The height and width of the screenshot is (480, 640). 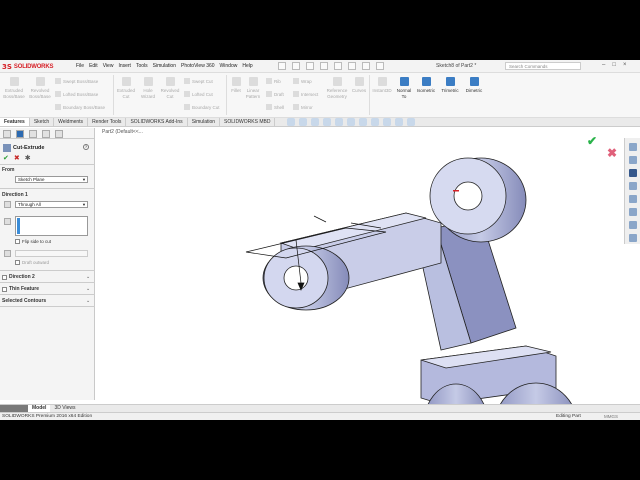 What do you see at coordinates (42, 122) in the screenshot?
I see `tab-sketch: Sketch` at bounding box center [42, 122].